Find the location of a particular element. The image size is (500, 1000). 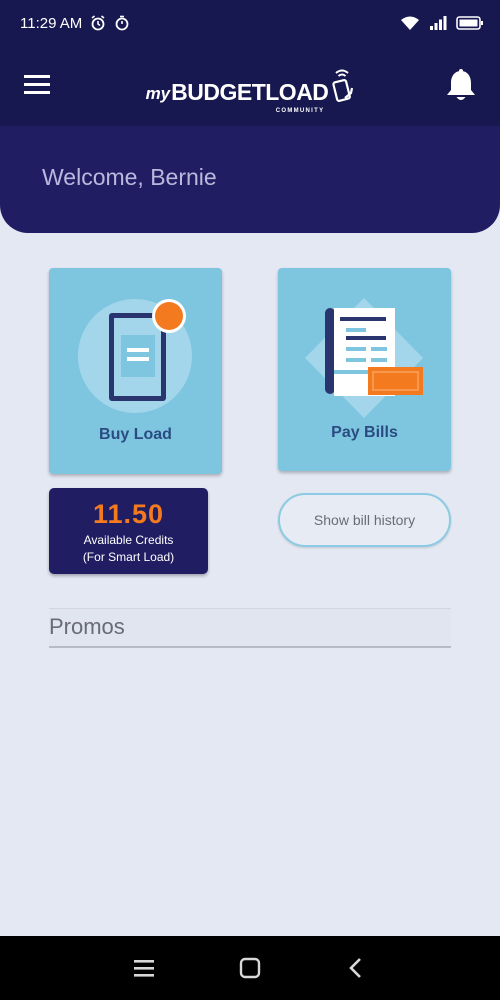

show-bill-history-button: Show bill history is located at coordinates (364, 520).